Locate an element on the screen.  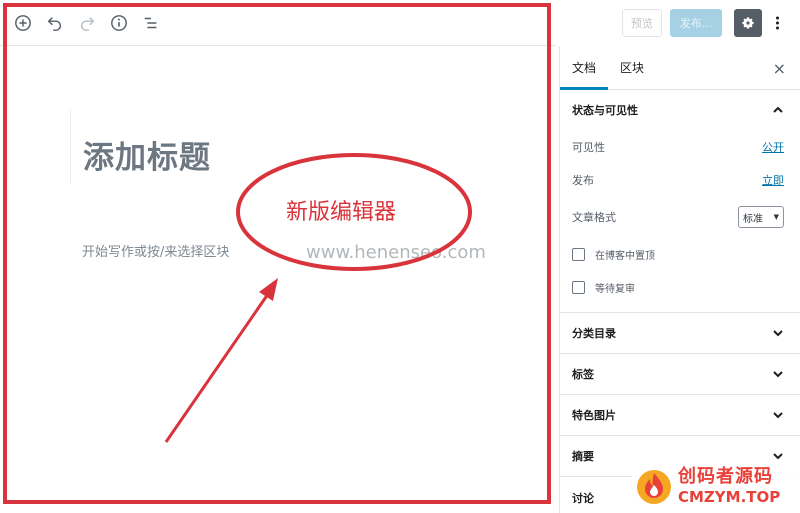
annotation-arrow-head is located at coordinates (268, 289).